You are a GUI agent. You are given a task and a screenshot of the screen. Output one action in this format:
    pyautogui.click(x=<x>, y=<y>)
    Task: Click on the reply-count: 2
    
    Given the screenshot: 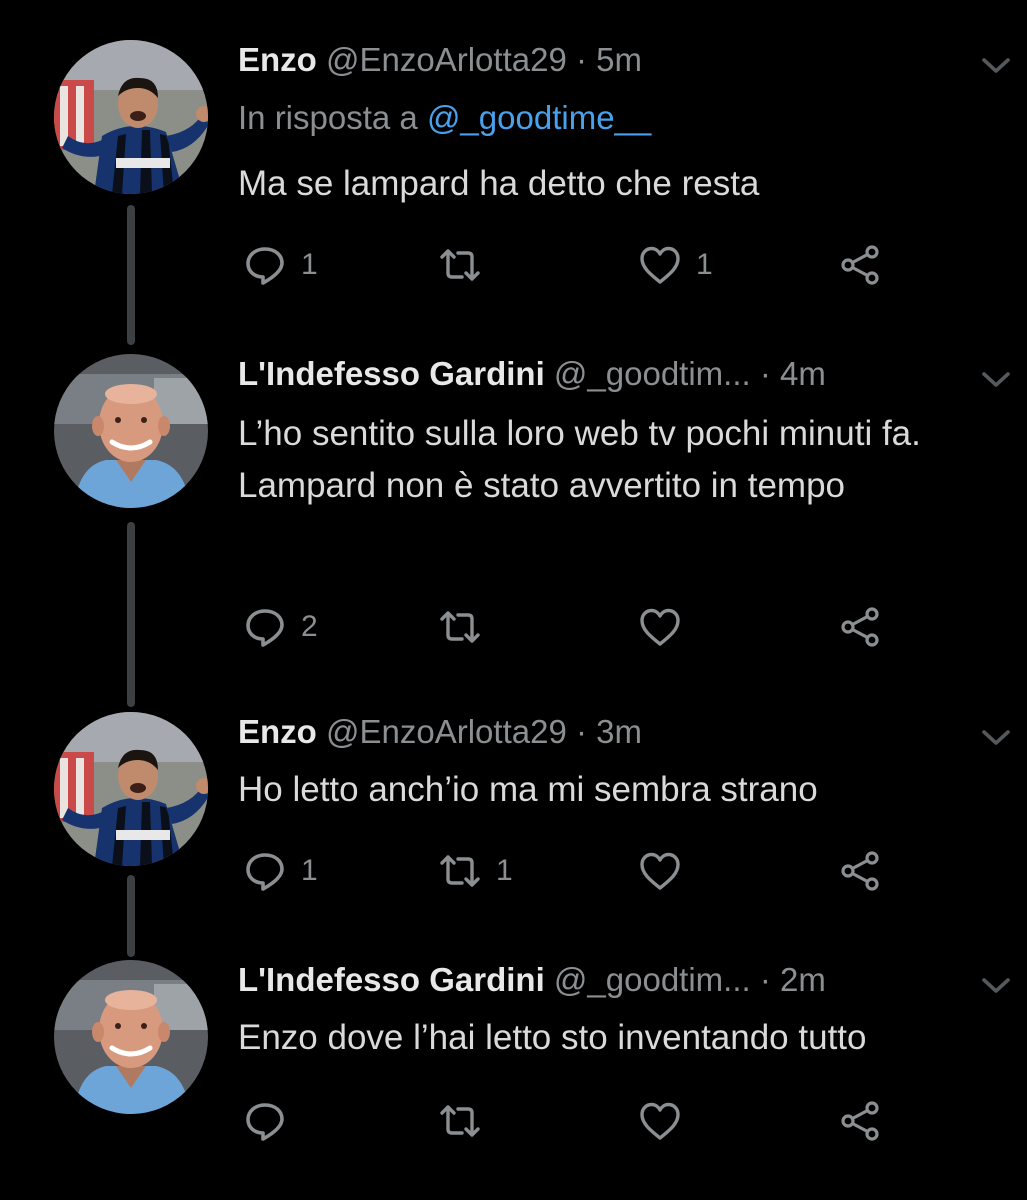 What is the action you would take?
    pyautogui.click(x=309, y=626)
    